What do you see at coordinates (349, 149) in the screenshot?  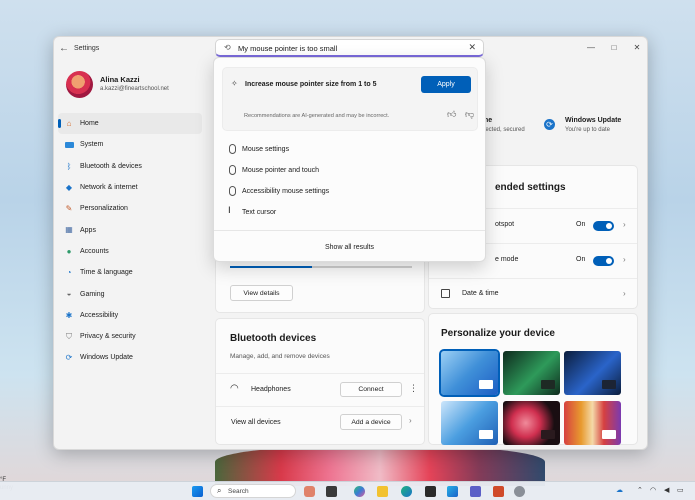 I see `result-mouse-settings: Mouse settings` at bounding box center [349, 149].